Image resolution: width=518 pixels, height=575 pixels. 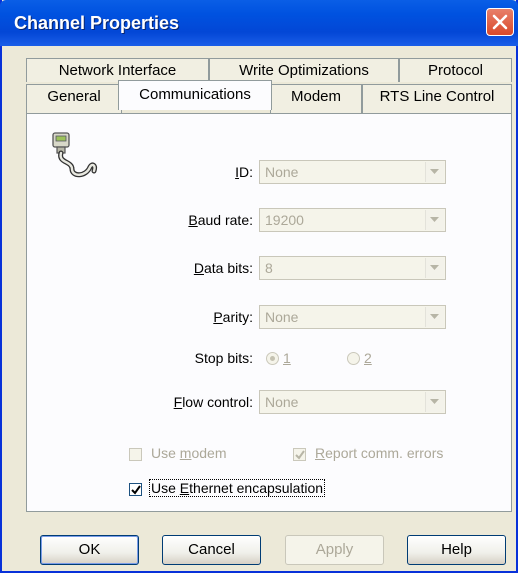 What do you see at coordinates (304, 70) in the screenshot?
I see `tab-write-optimizations: Write Optimizations` at bounding box center [304, 70].